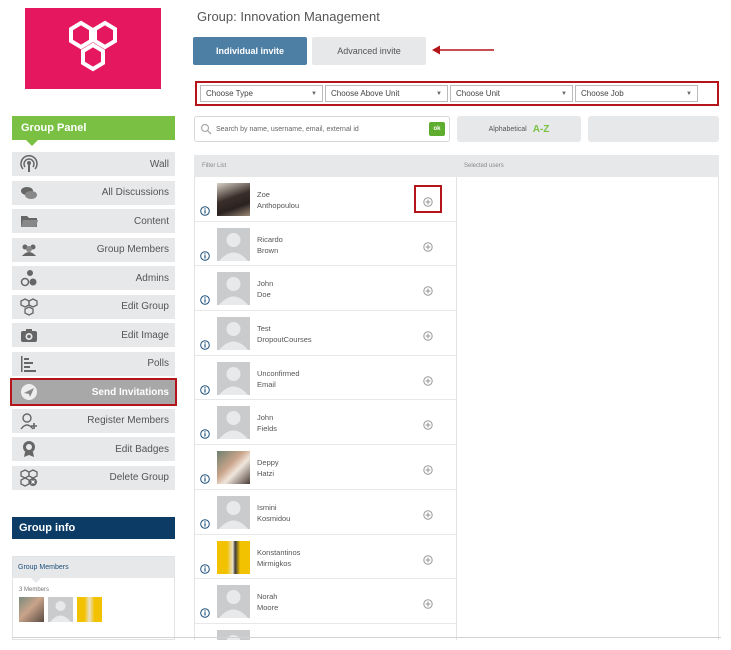 This screenshot has width=731, height=650. What do you see at coordinates (158, 363) in the screenshot?
I see `sidebar-item-label: Polls` at bounding box center [158, 363].